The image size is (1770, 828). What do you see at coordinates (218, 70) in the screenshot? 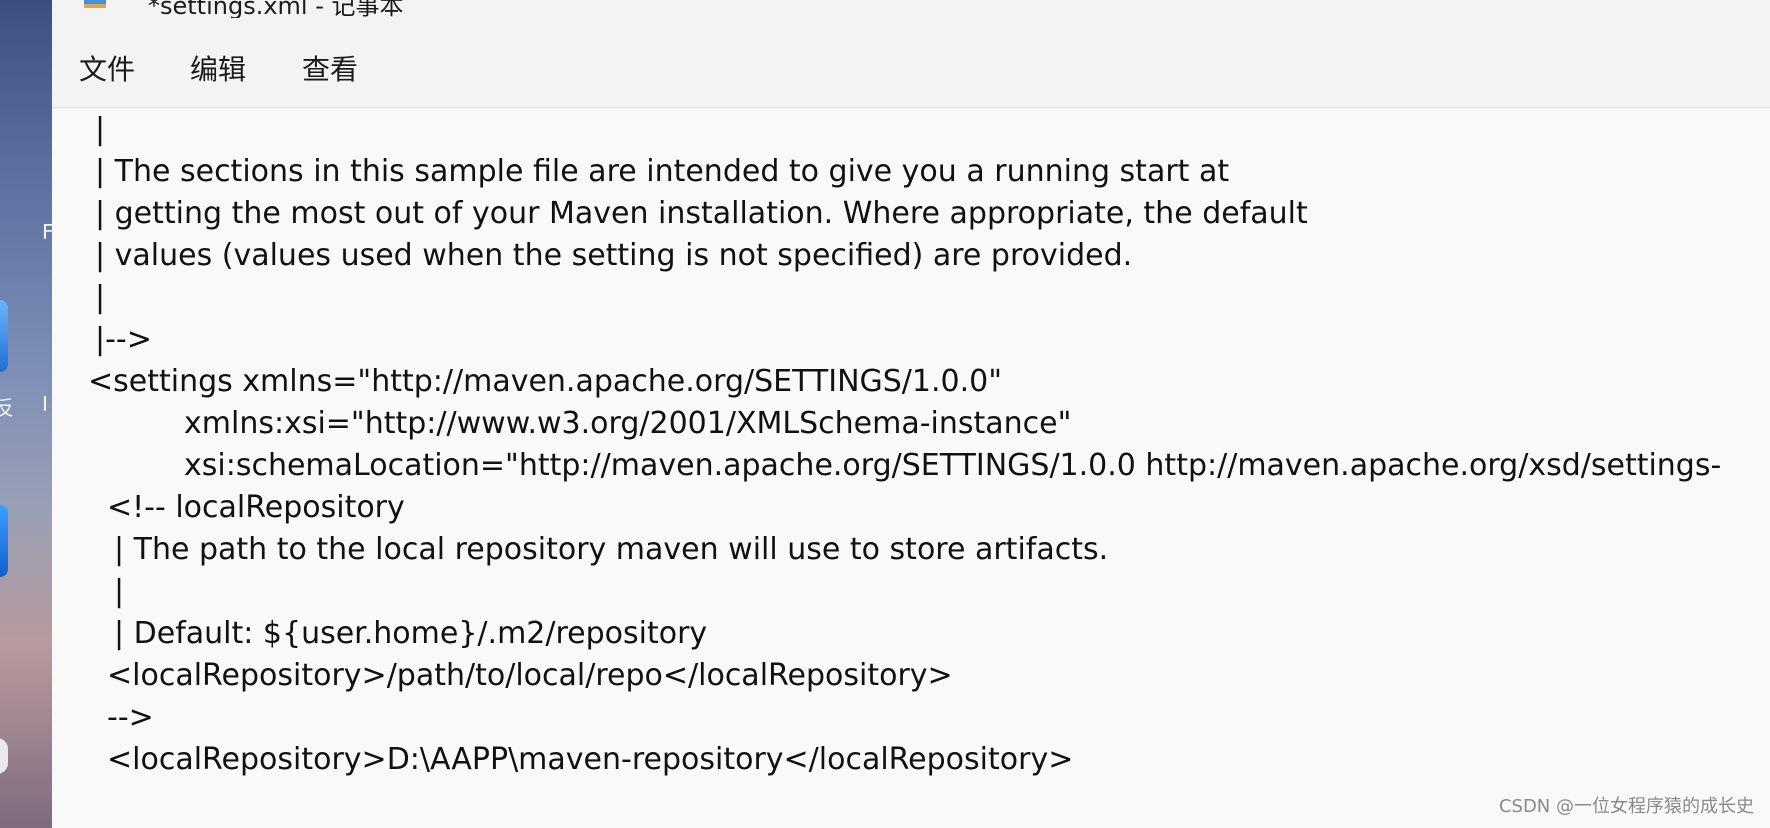
I see `menu-edit: 编辑` at bounding box center [218, 70].